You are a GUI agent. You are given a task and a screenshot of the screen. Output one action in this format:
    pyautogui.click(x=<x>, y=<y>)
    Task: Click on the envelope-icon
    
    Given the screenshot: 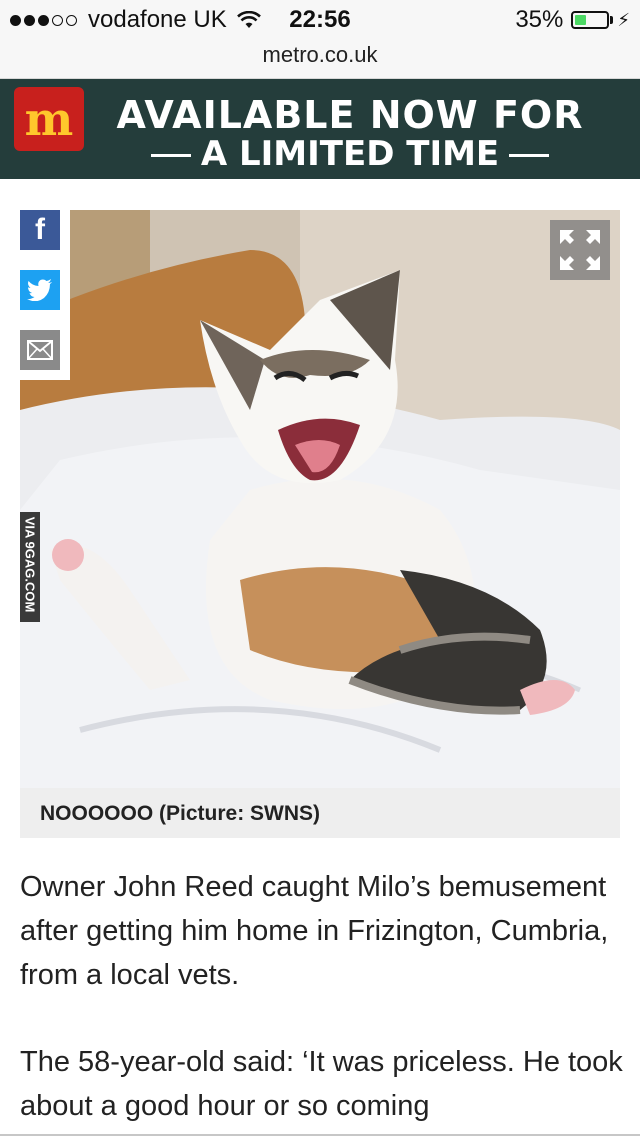 What is the action you would take?
    pyautogui.click(x=40, y=350)
    